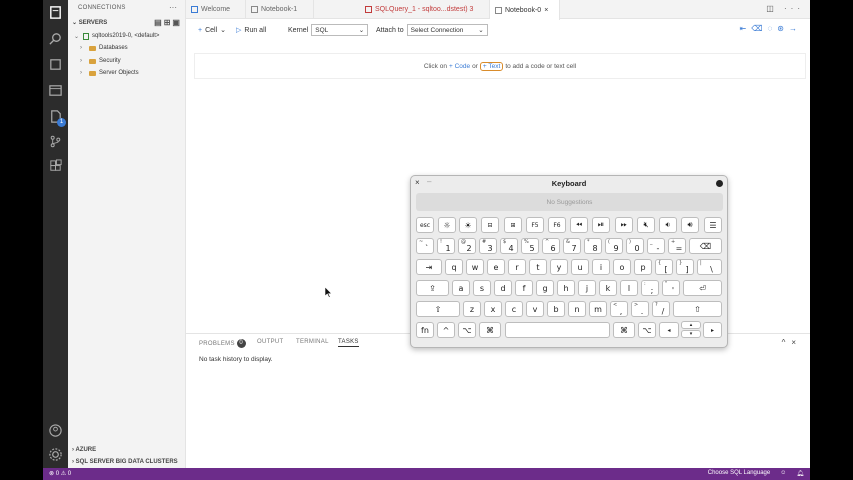  I want to click on key-slash: ? /, so click(661, 309).